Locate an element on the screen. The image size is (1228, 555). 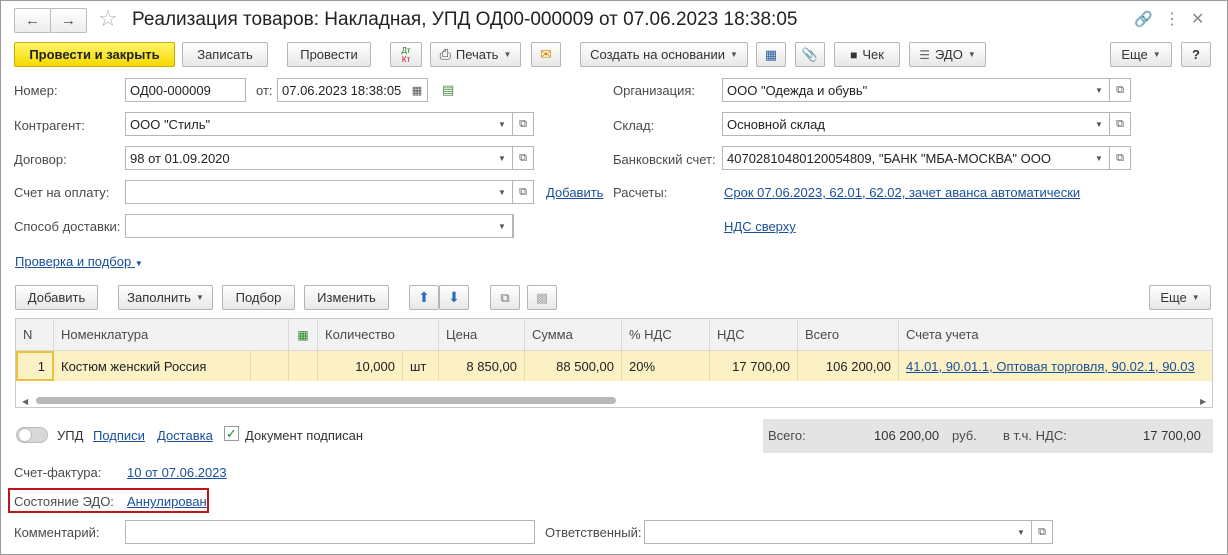
contractor-field: ООО "Стиль" is located at coordinates (309, 124).